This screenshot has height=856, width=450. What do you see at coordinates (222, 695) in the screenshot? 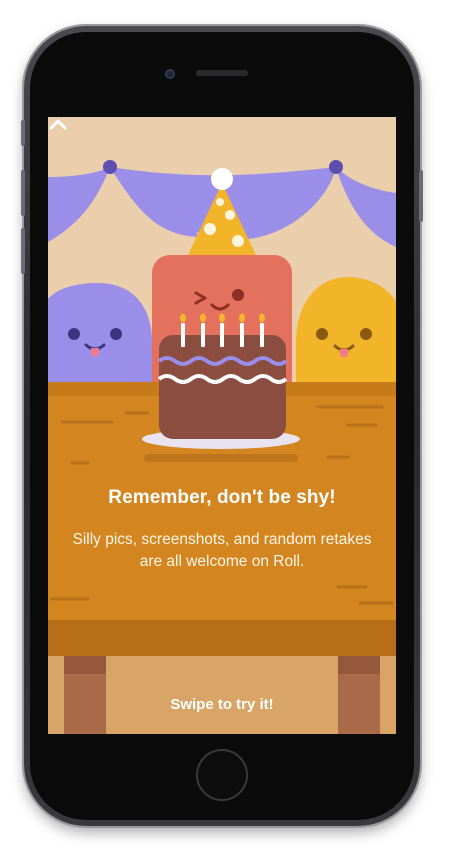
I see `floor` at bounding box center [222, 695].